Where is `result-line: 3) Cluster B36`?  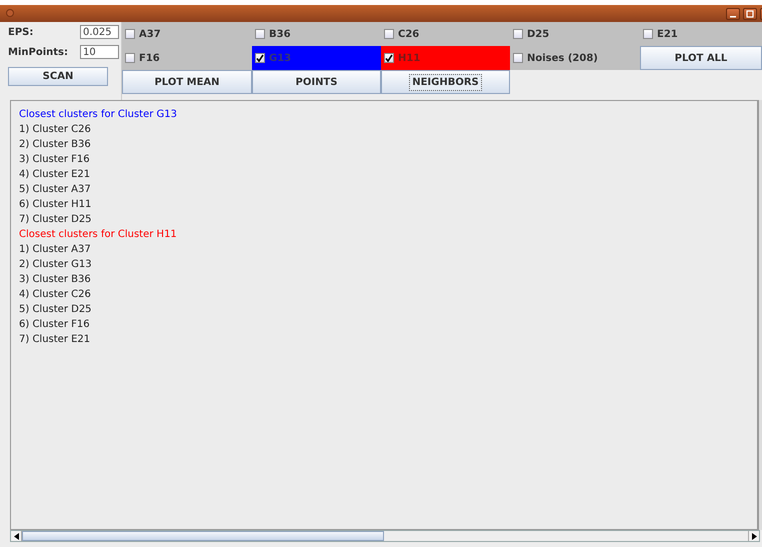
result-line: 3) Cluster B36 is located at coordinates (55, 280).